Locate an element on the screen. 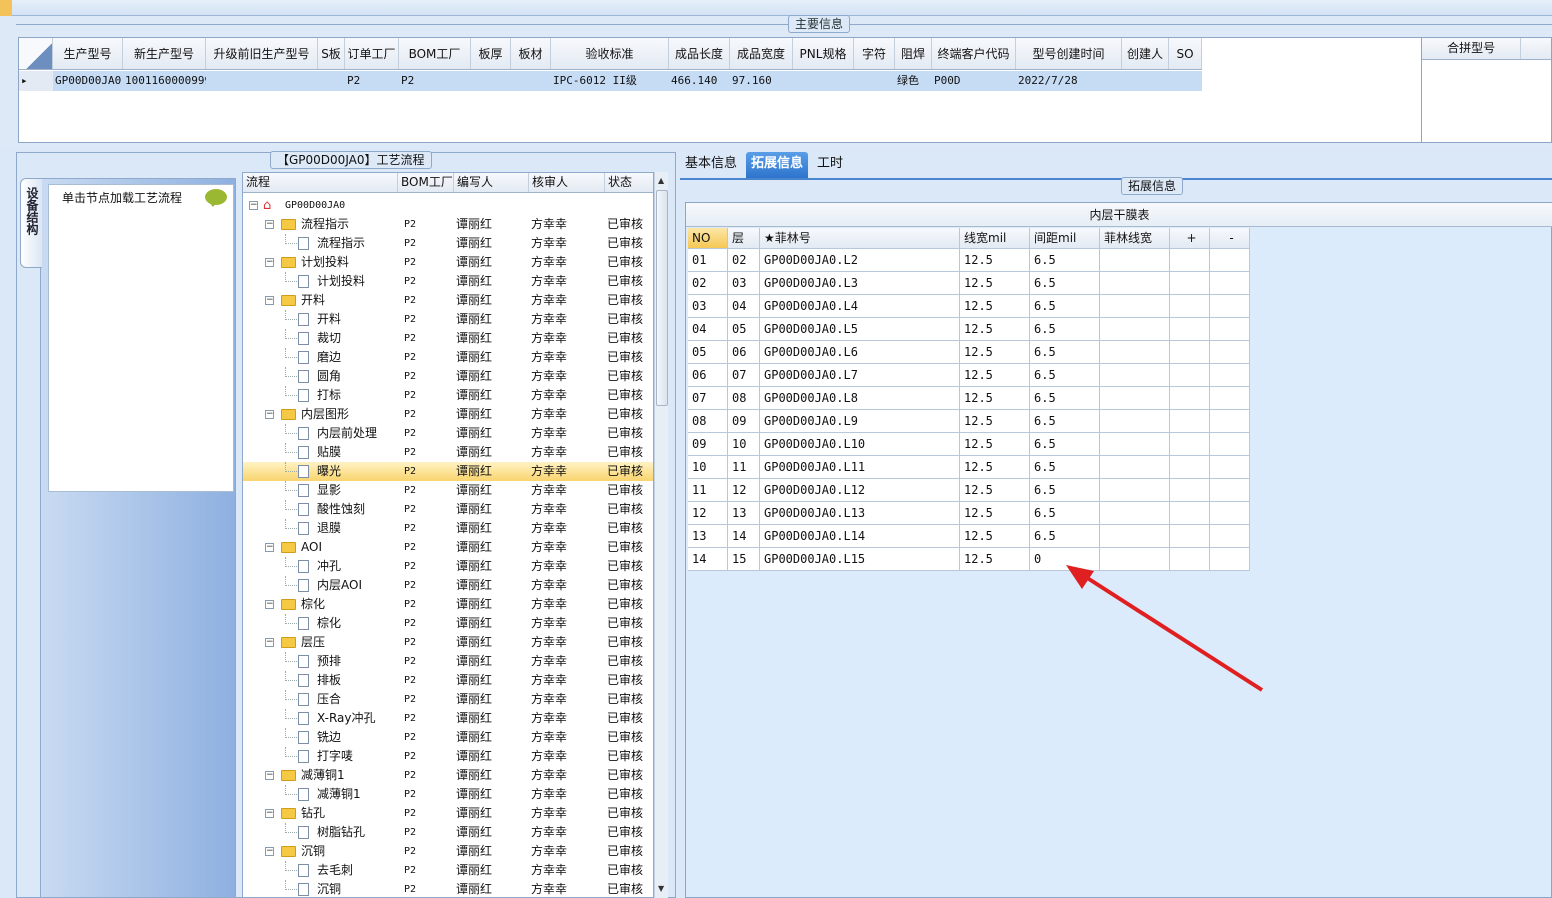 The image size is (1552, 898). grid-row: 08 09 GP00D00JA0.L9 12.5 6.5 is located at coordinates (969, 421).